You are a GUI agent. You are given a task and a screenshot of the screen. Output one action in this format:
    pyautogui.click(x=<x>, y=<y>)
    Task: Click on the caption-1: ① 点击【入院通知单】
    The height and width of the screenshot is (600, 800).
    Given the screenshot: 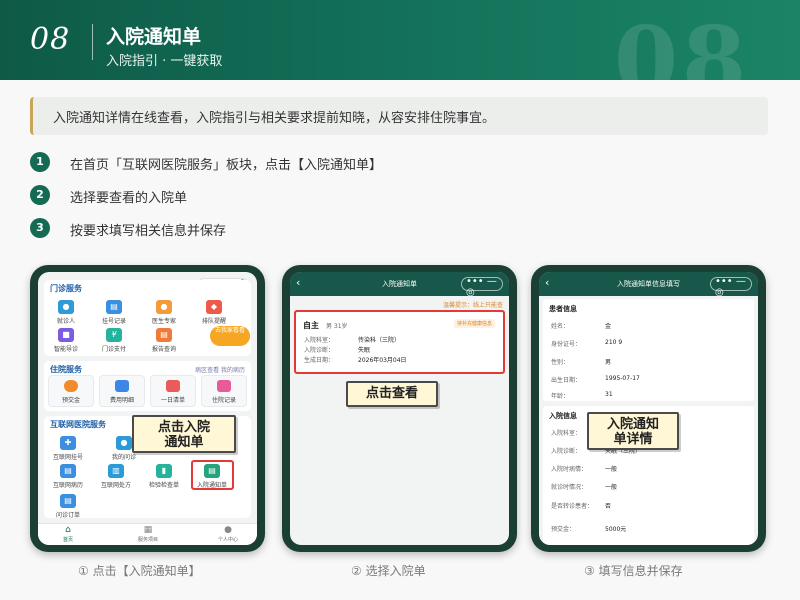 What is the action you would take?
    pyautogui.click(x=139, y=571)
    